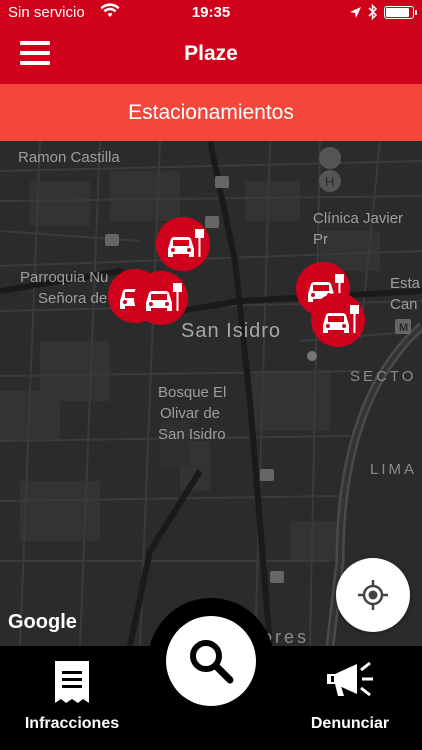 The image size is (422, 750). I want to click on map-label-clinica: Clínica Javier Pr, so click(358, 229).